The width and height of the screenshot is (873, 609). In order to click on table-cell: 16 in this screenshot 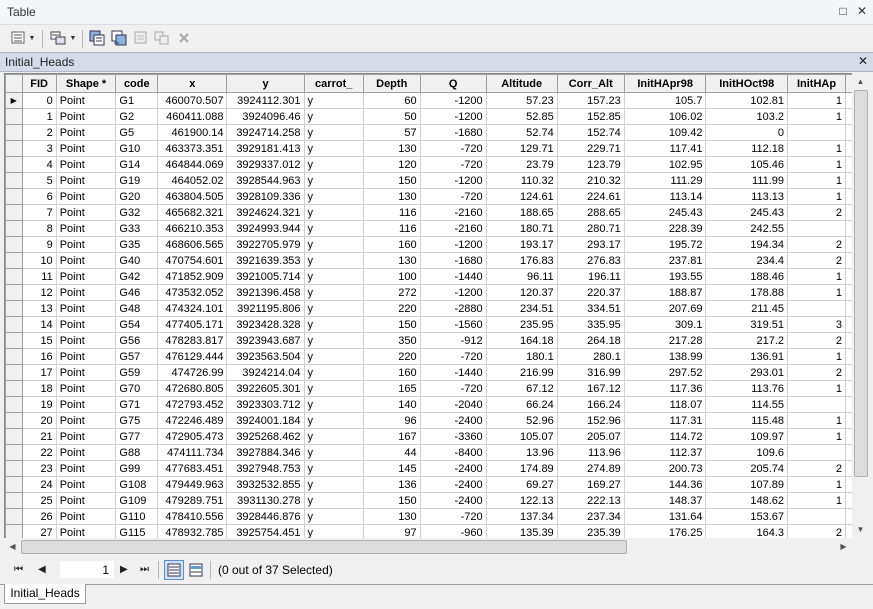, I will do `click(39, 356)`.